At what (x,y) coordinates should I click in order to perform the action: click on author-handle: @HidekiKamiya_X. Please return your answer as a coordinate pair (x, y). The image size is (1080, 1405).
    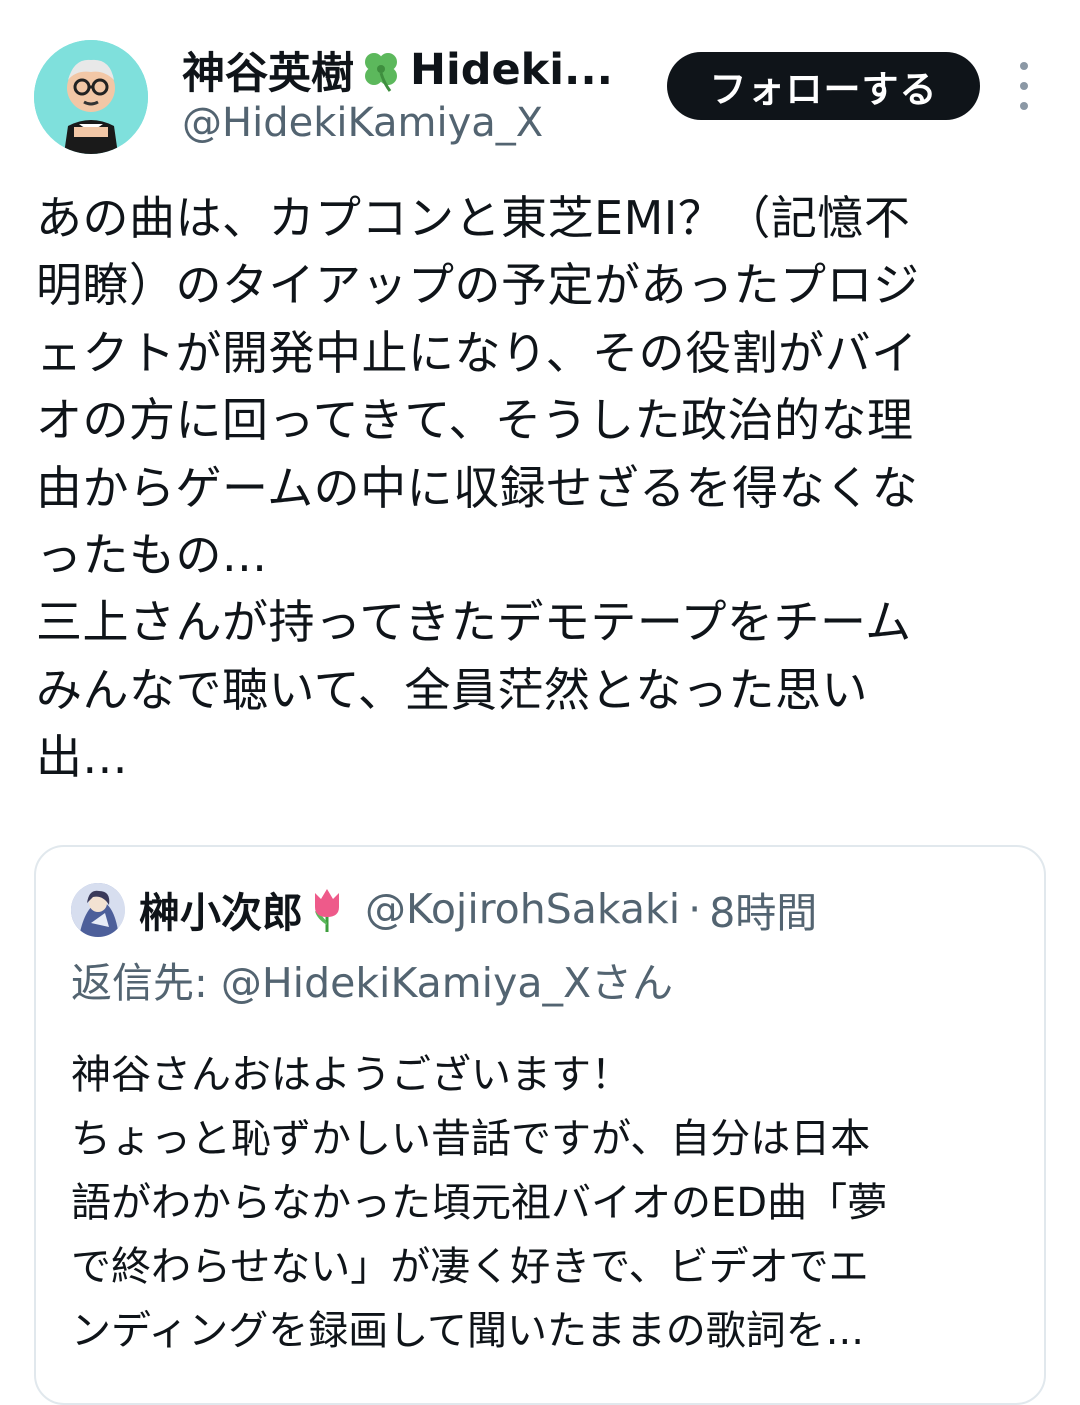
    Looking at the image, I should click on (362, 123).